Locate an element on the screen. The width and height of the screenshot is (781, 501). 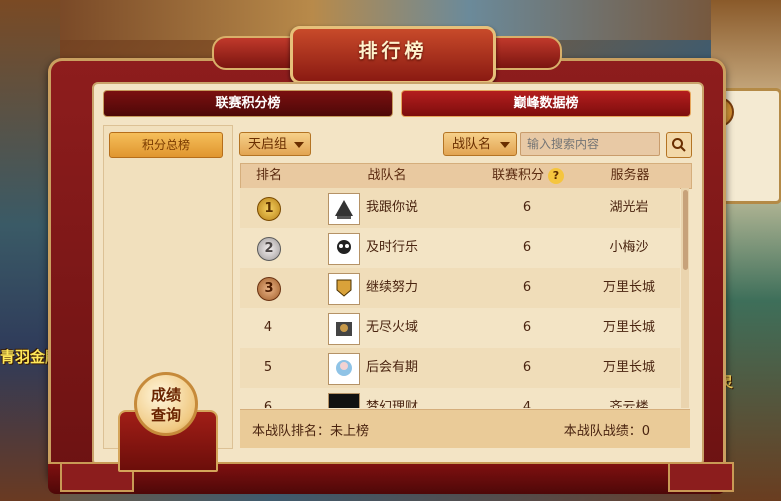
team-server: 小梅沙 is located at coordinates (629, 247).